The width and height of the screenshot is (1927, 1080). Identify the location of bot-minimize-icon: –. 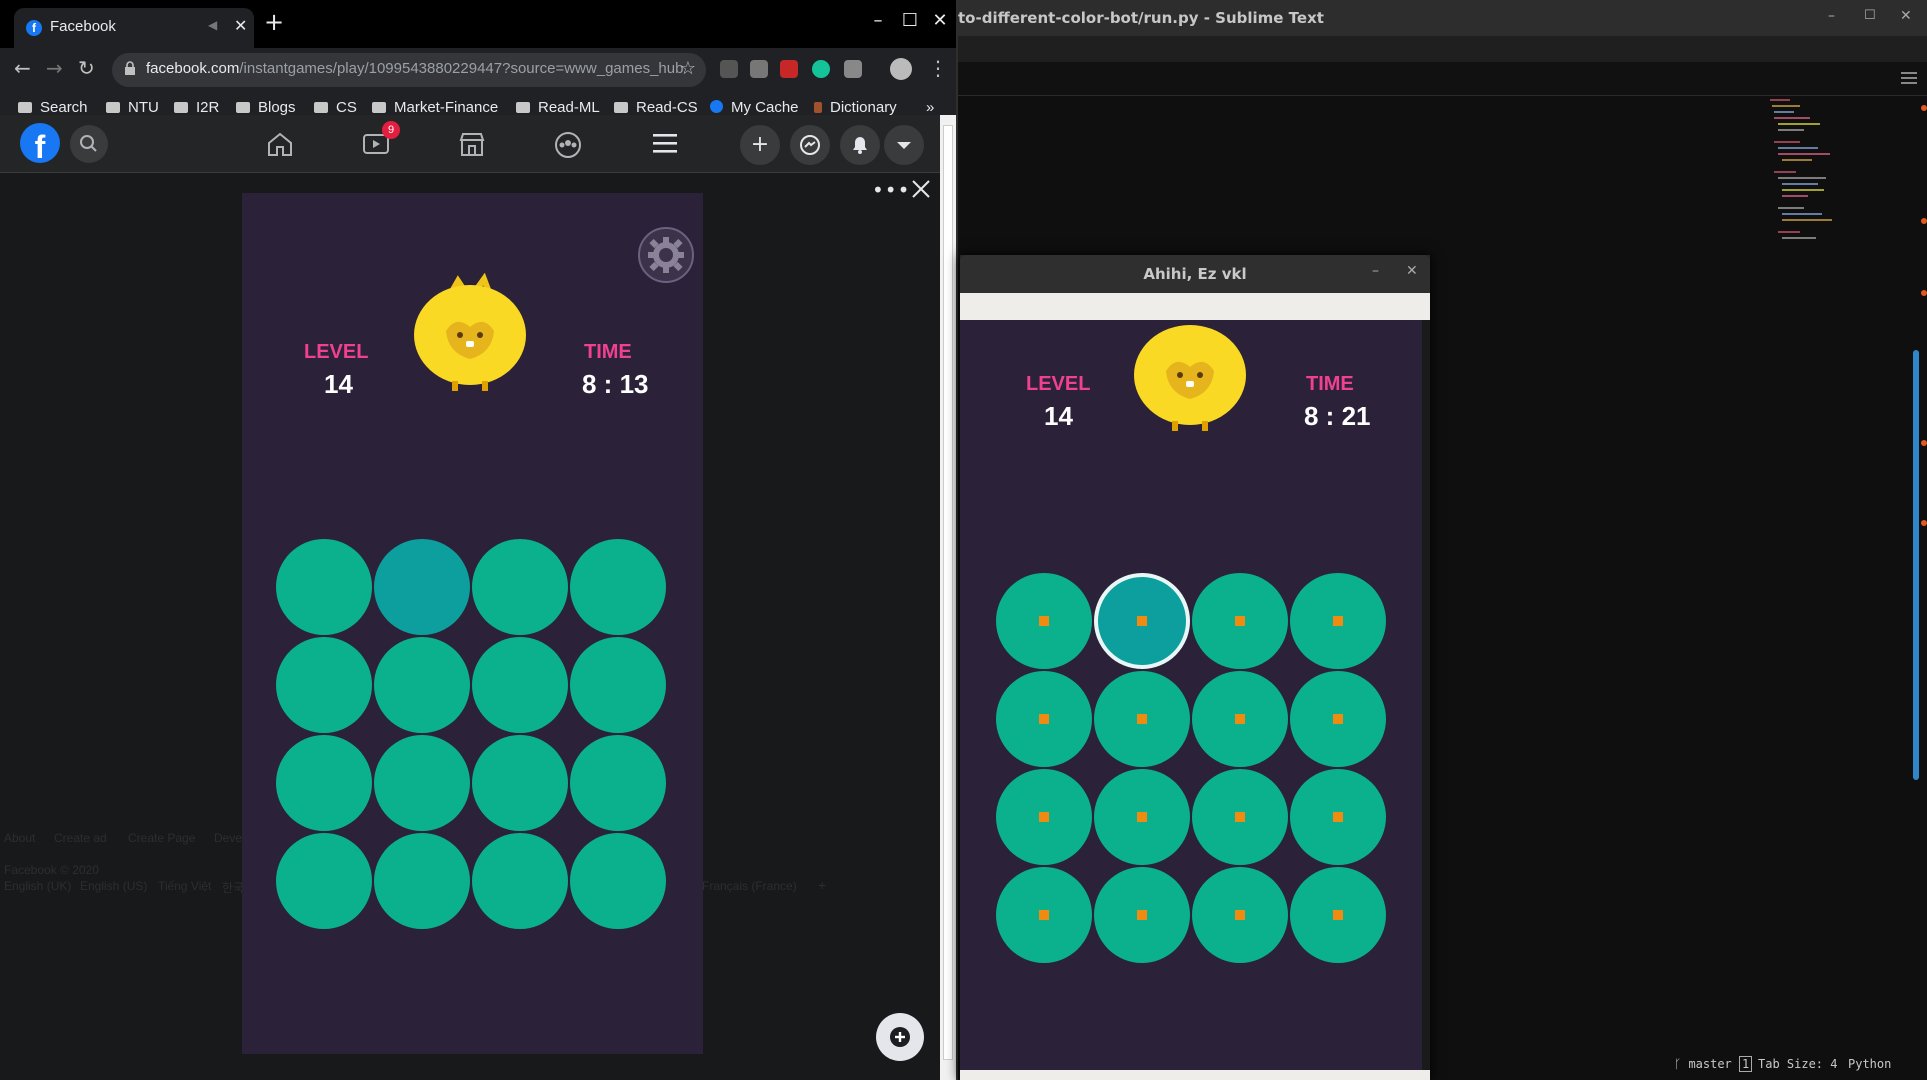
(1375, 271).